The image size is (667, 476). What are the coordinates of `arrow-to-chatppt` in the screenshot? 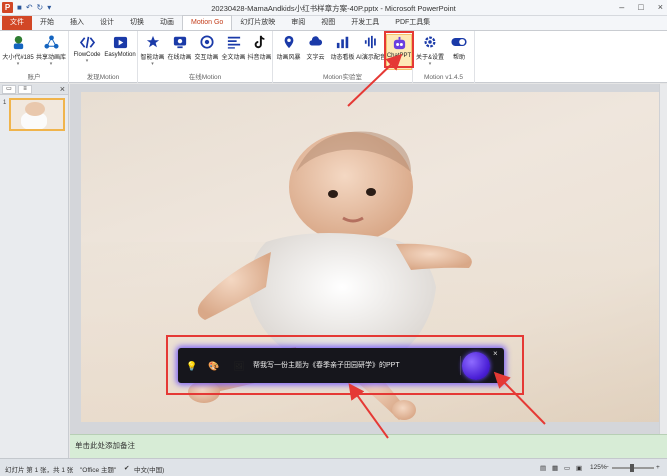 It's located at (375, 80).